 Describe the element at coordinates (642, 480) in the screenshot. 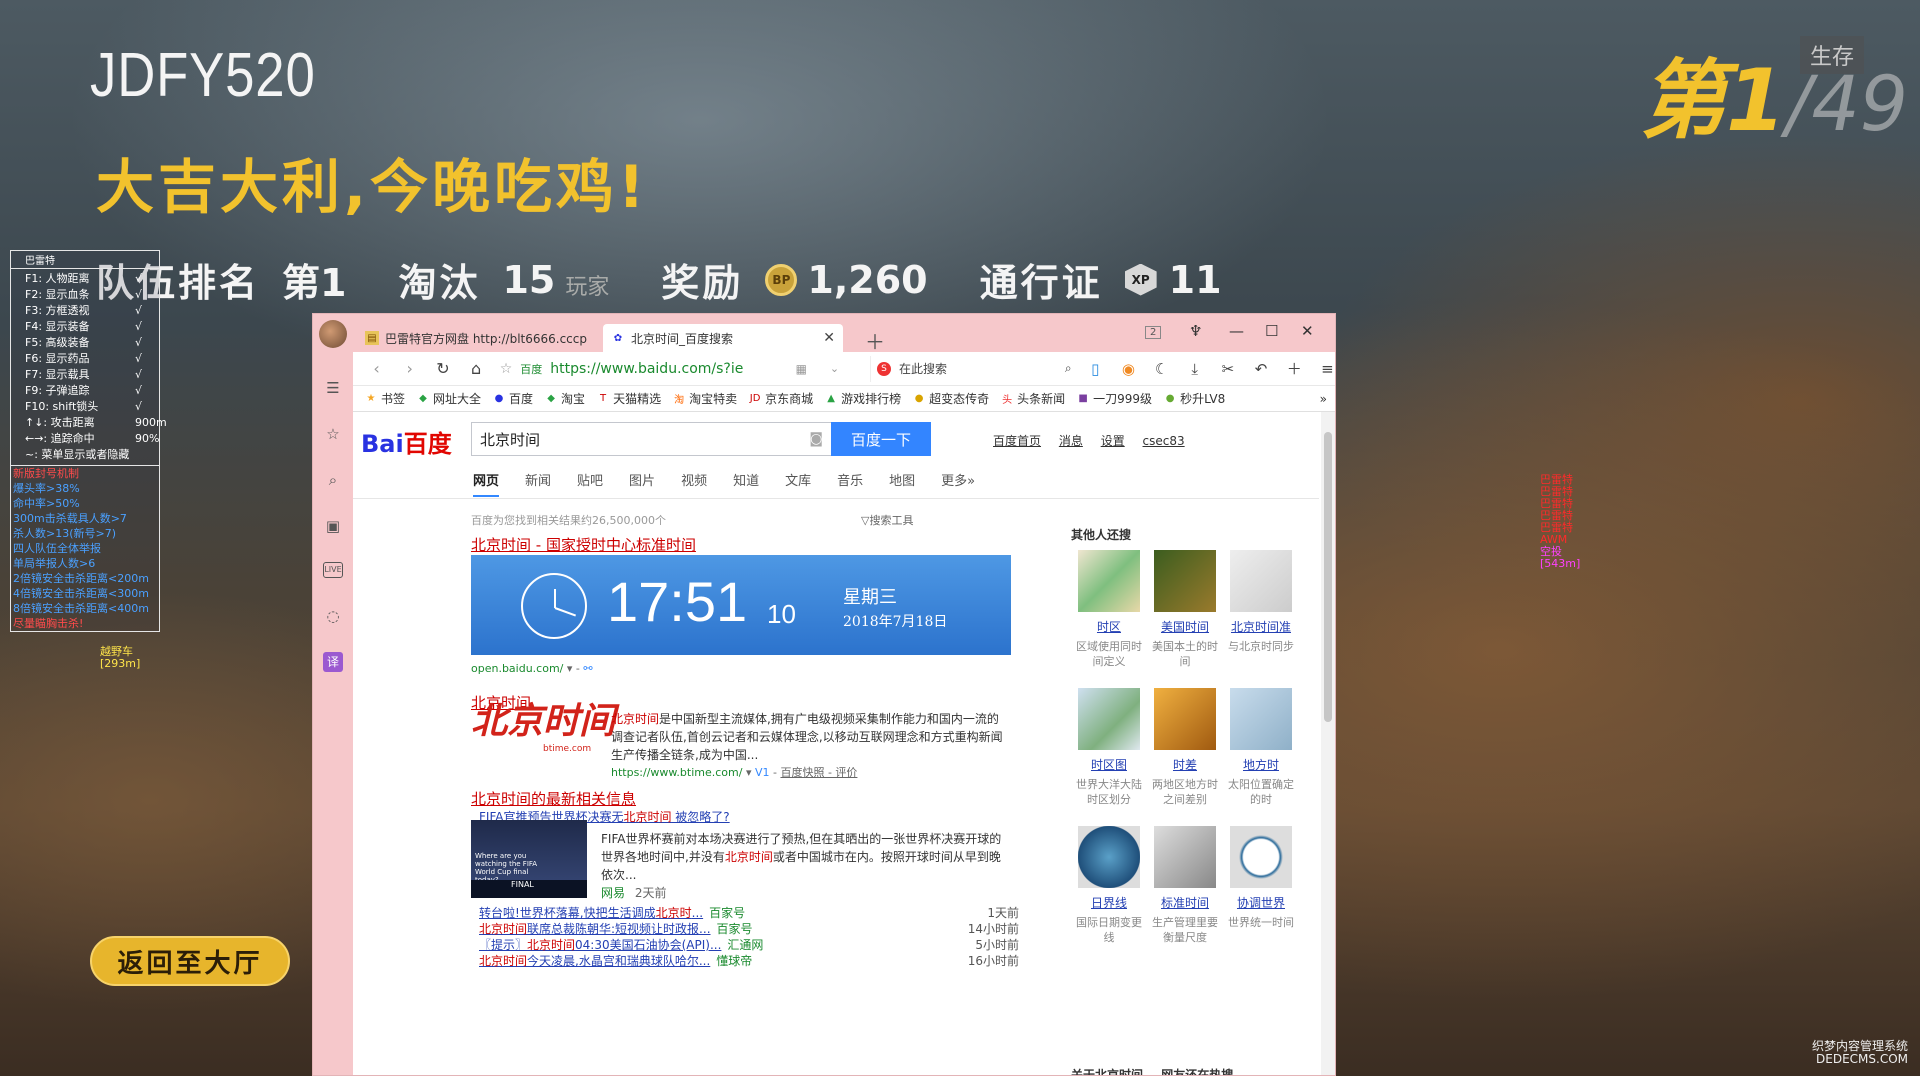

I see `baidu-tab: 图片` at that location.